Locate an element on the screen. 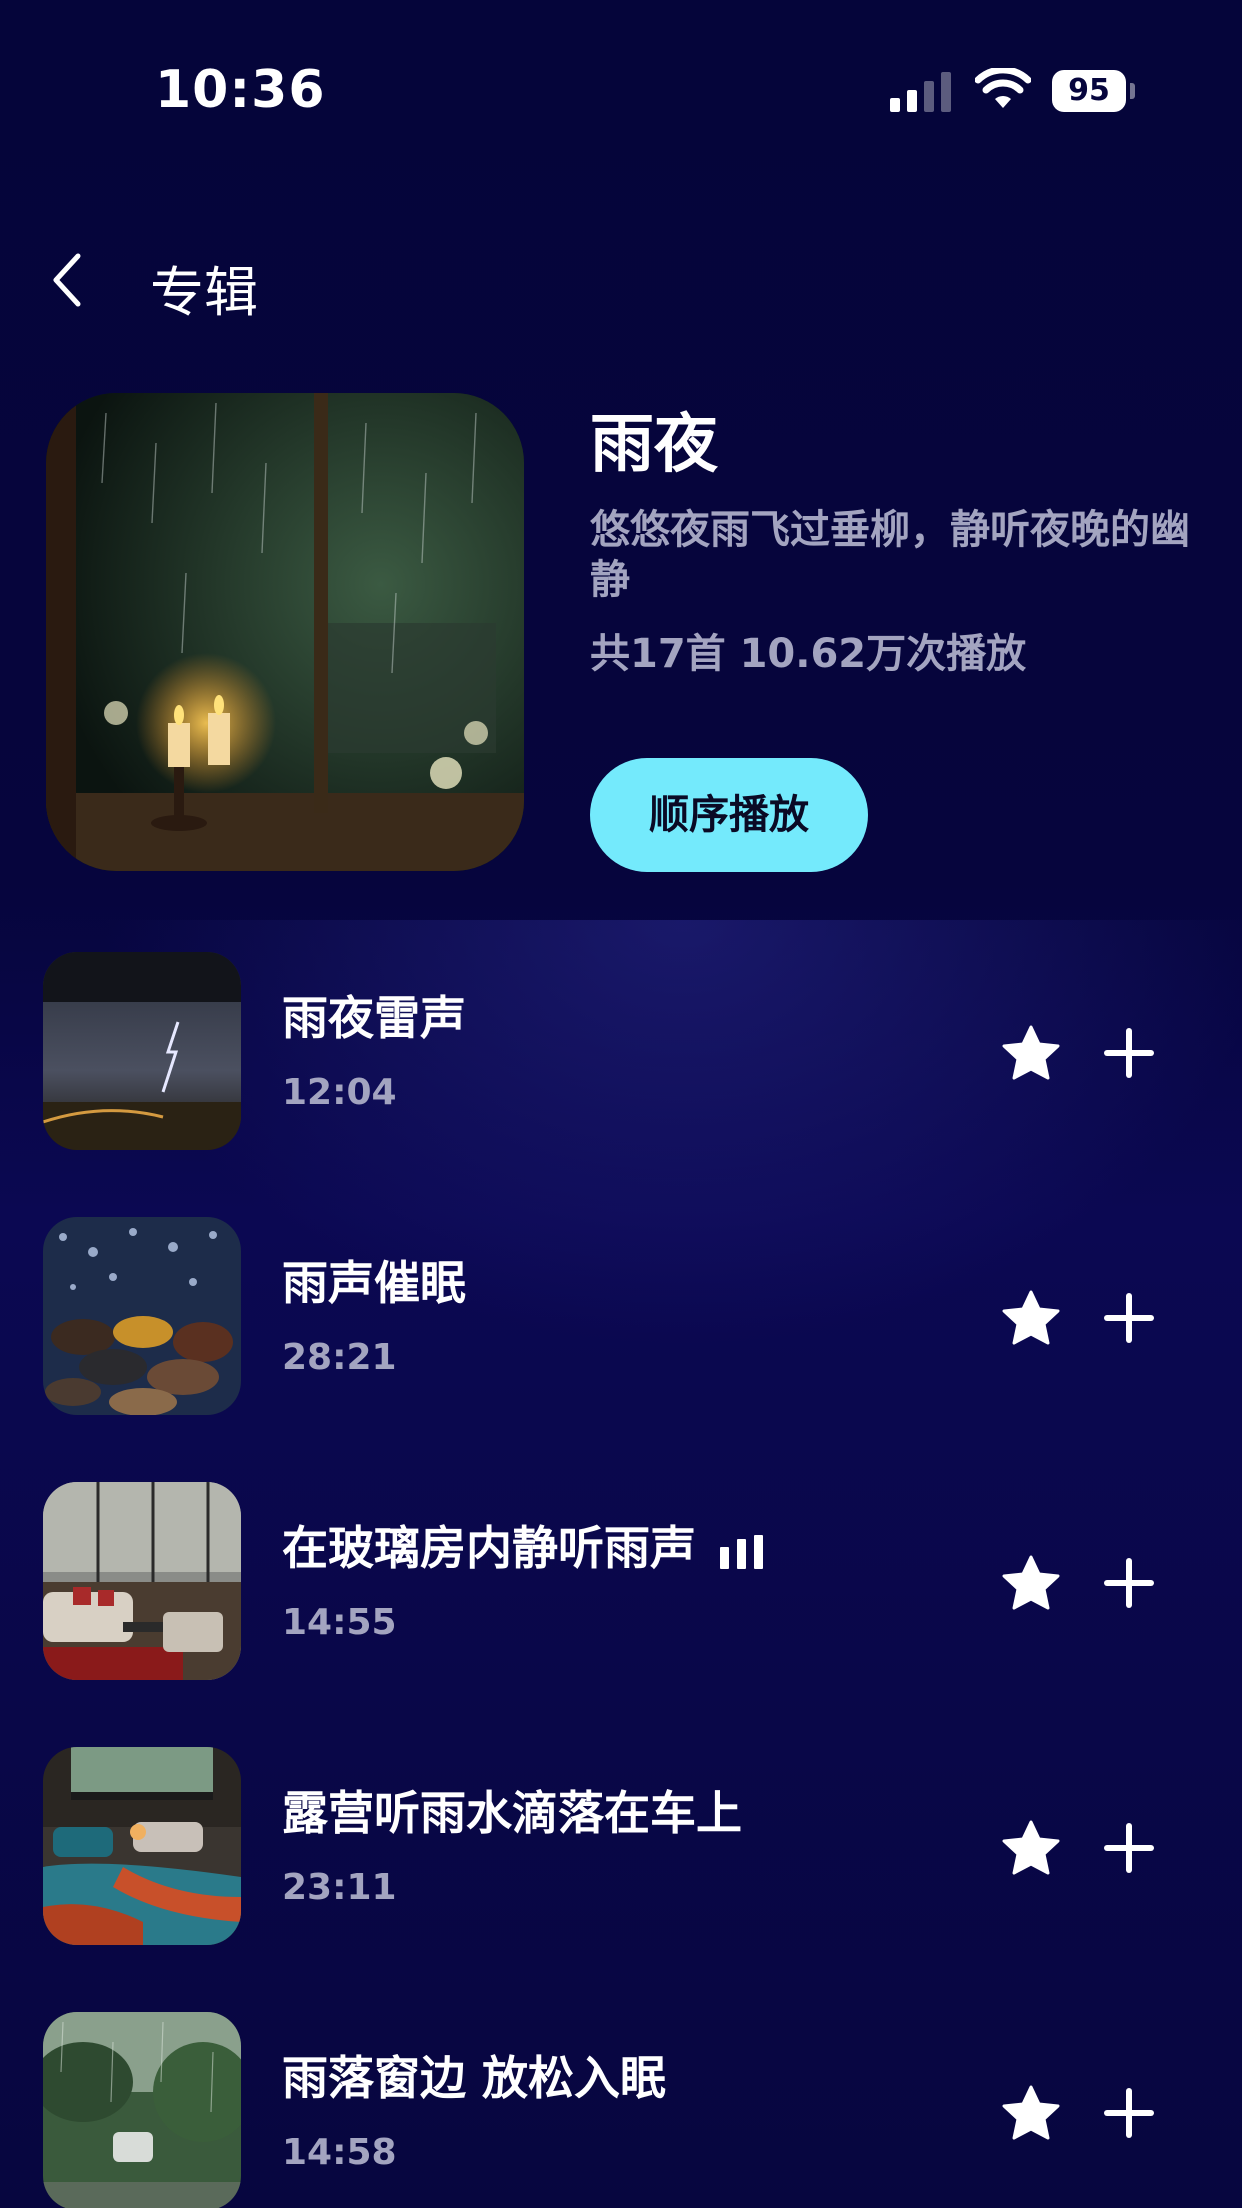 This screenshot has width=1242, height=2208. sequential-play-button: 顺序播放 is located at coordinates (729, 815).